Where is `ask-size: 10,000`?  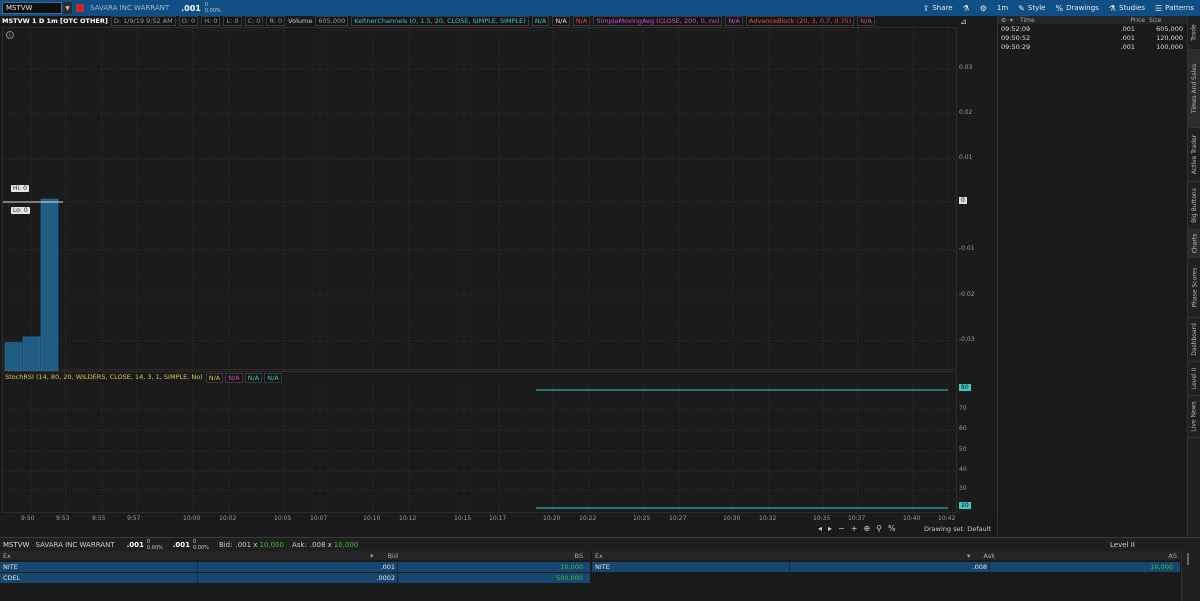
ask-size: 10,000 is located at coordinates (1161, 567).